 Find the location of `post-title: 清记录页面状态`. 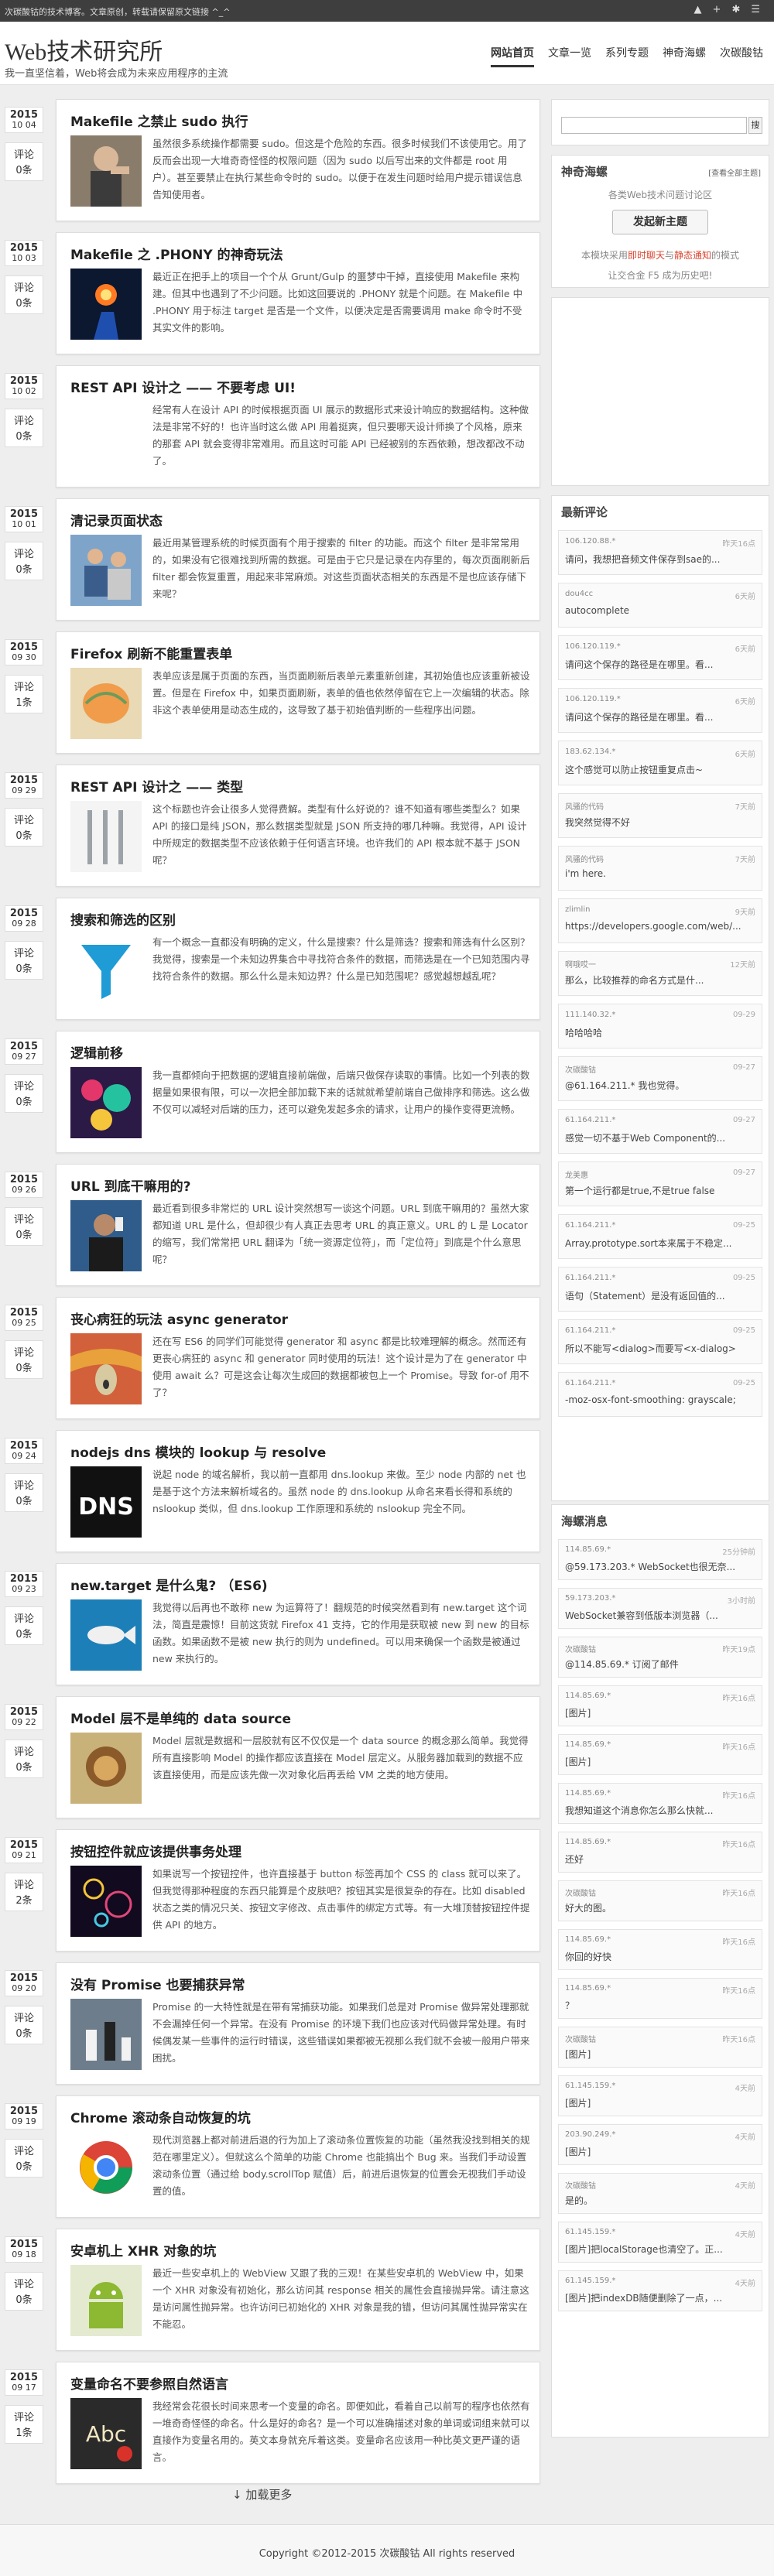

post-title: 清记录页面状态 is located at coordinates (116, 520).